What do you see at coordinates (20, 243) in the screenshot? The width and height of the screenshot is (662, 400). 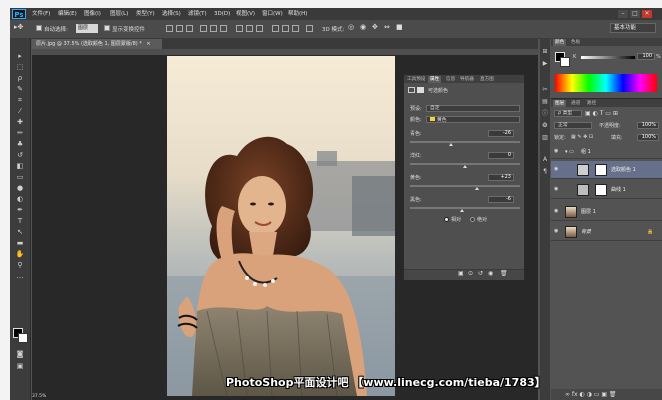 I see `shape-tool-icon: ▬` at bounding box center [20, 243].